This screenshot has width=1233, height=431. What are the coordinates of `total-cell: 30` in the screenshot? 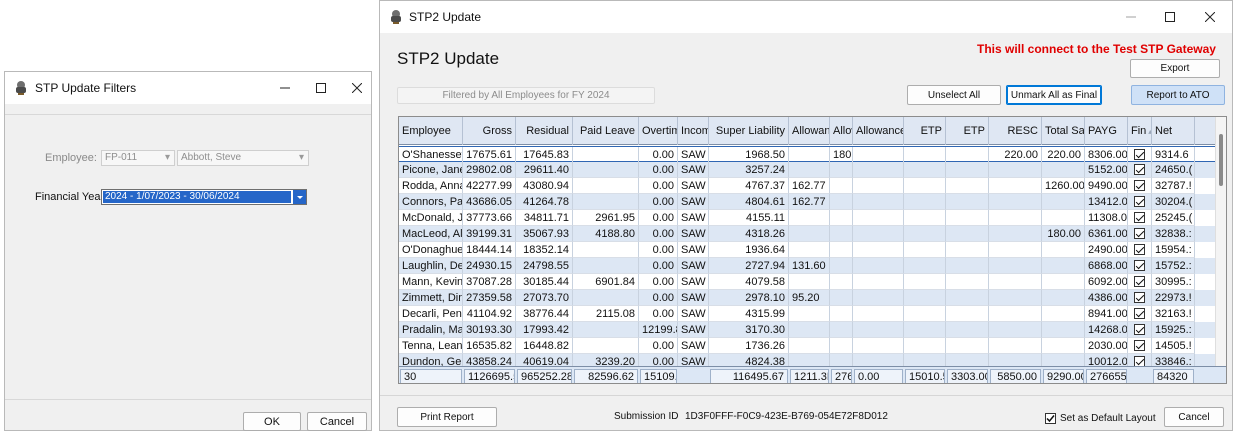 It's located at (431, 376).